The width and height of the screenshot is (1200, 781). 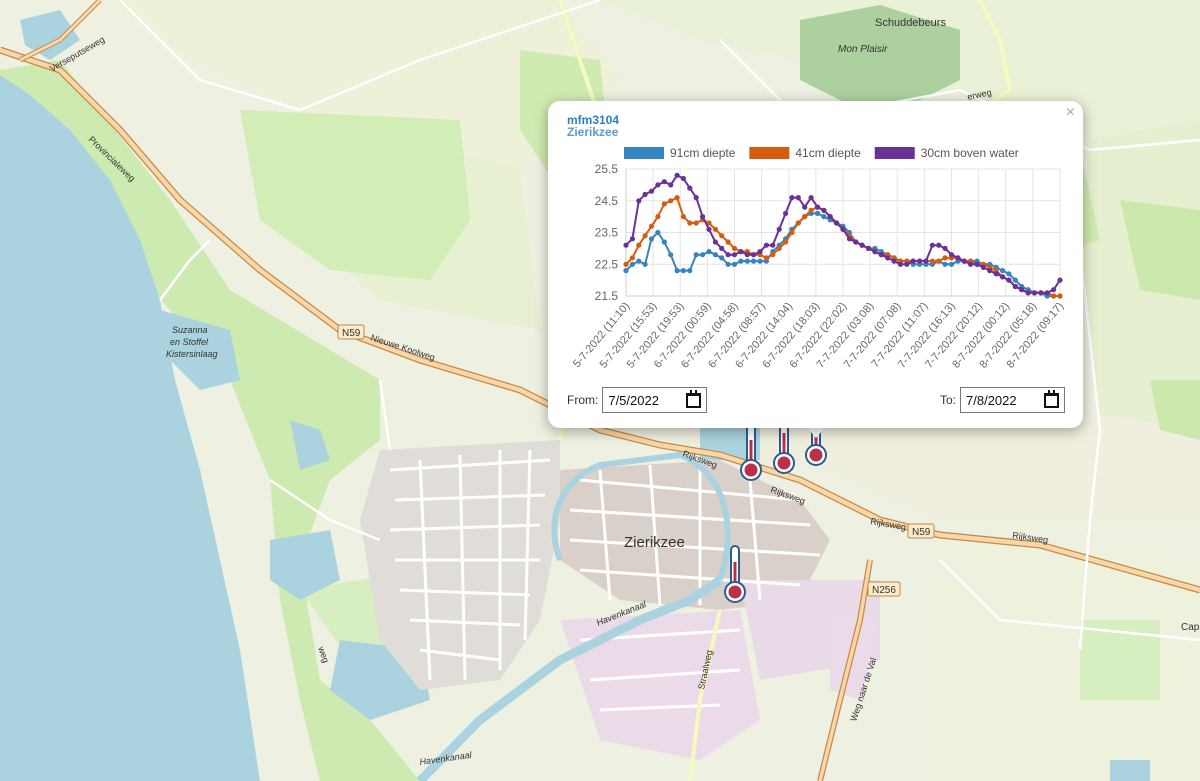 What do you see at coordinates (921, 531) in the screenshot?
I see `shield-n59-east: N59` at bounding box center [921, 531].